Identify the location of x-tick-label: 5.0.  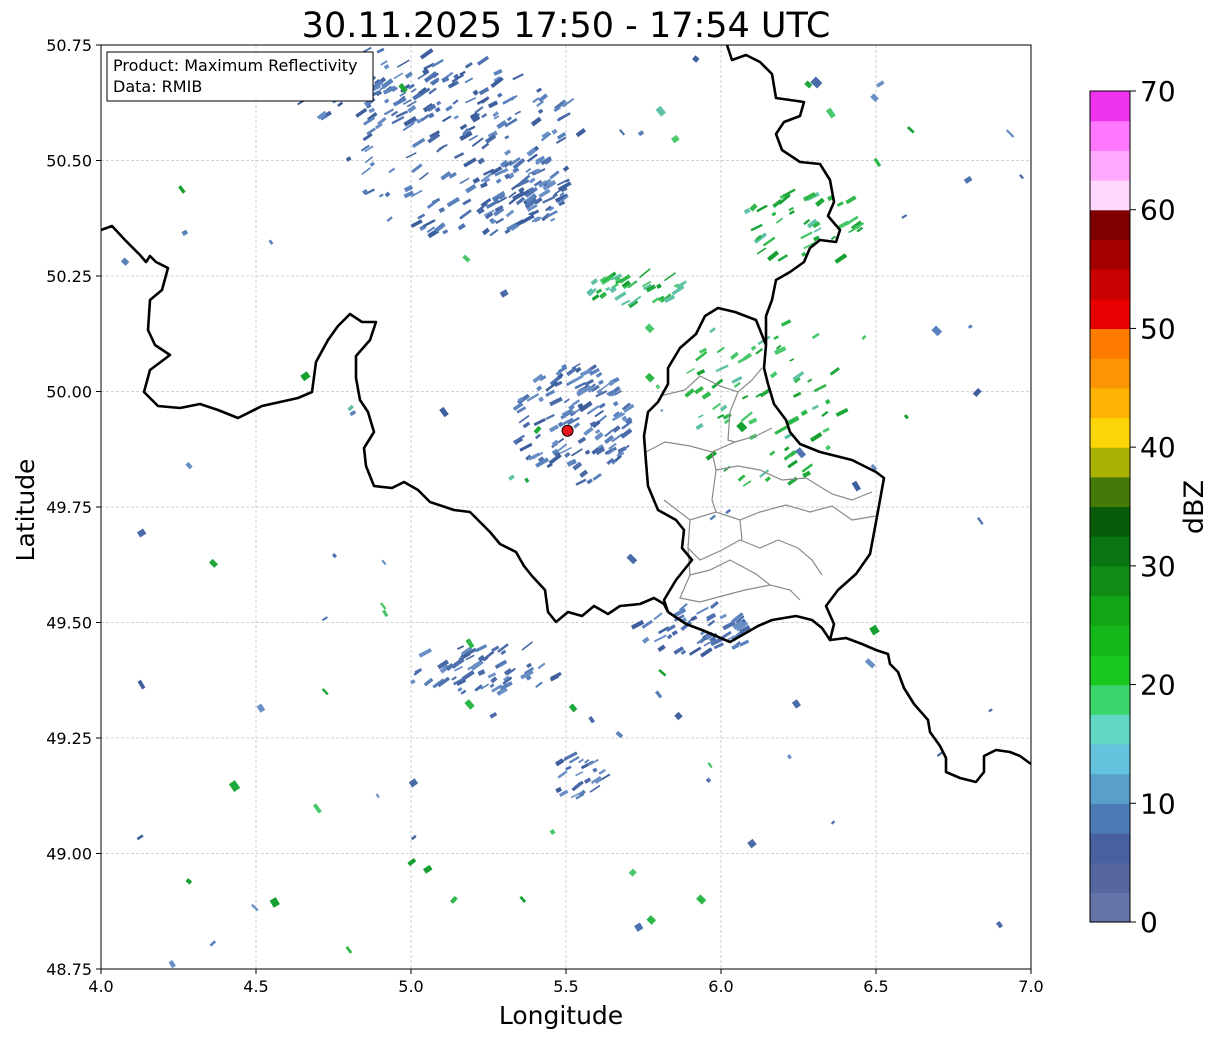
(410, 986).